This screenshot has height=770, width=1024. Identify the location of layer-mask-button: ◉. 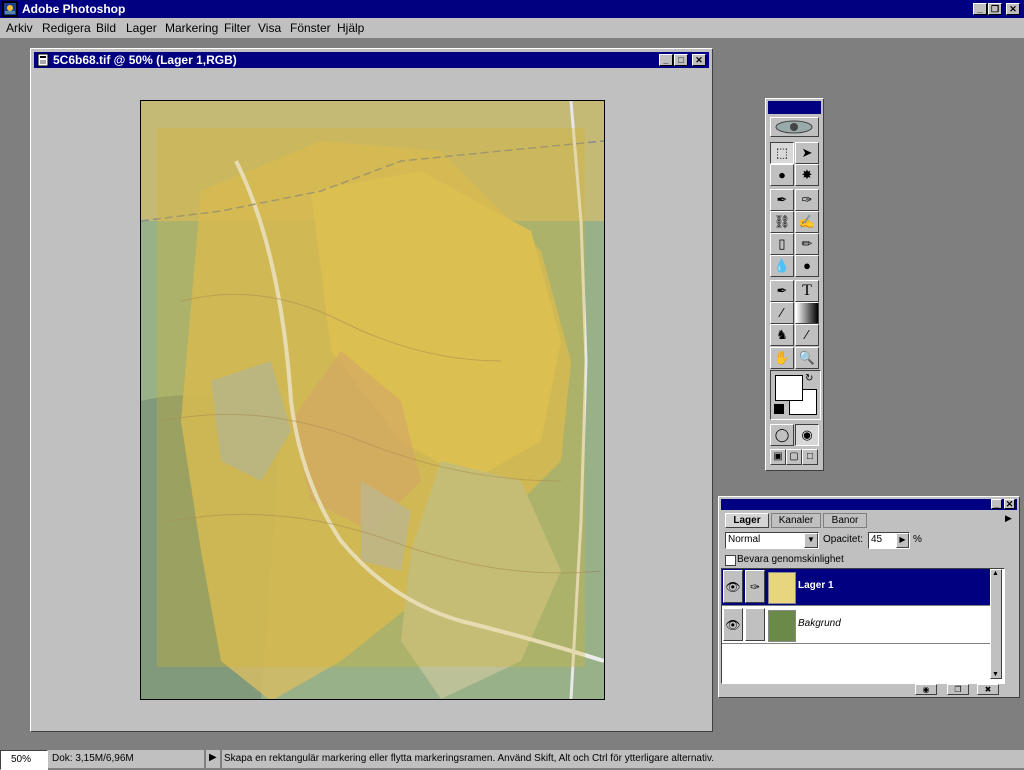
(926, 689).